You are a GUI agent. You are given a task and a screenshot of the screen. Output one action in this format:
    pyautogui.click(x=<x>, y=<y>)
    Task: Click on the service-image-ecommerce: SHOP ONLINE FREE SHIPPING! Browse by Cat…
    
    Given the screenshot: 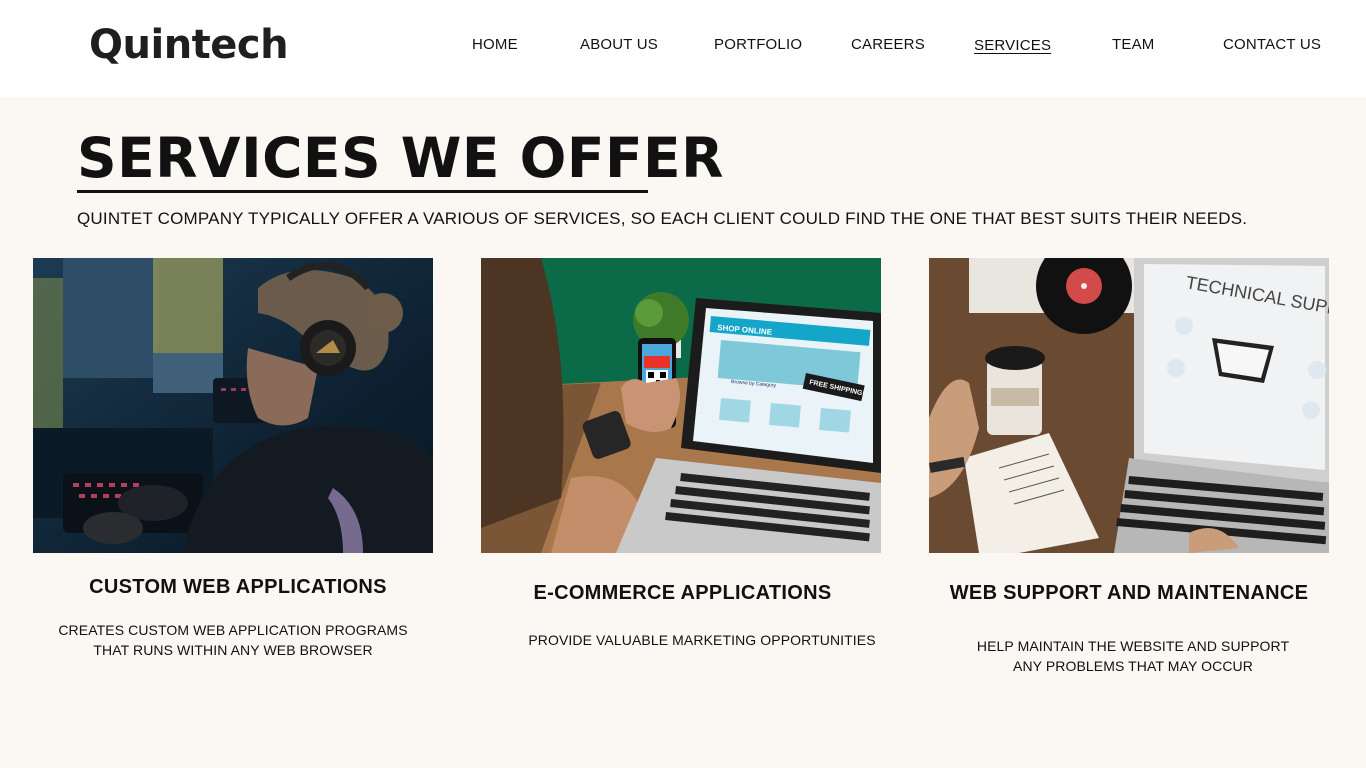 What is the action you would take?
    pyautogui.click(x=681, y=405)
    